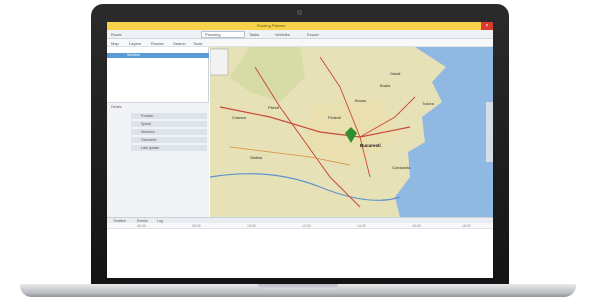  I want to click on menu-item-search: Search, so click(179, 43).